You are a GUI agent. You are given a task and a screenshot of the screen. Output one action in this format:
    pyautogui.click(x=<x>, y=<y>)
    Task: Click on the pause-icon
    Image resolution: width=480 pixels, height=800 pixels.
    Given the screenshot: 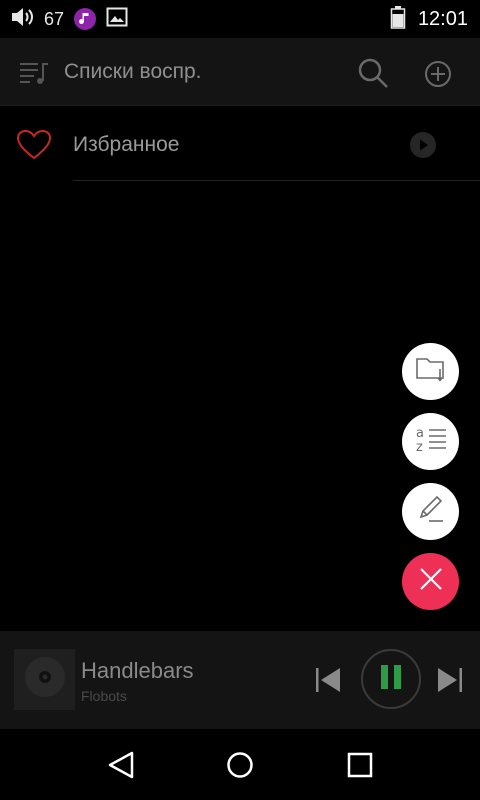 What is the action you would take?
    pyautogui.click(x=391, y=679)
    